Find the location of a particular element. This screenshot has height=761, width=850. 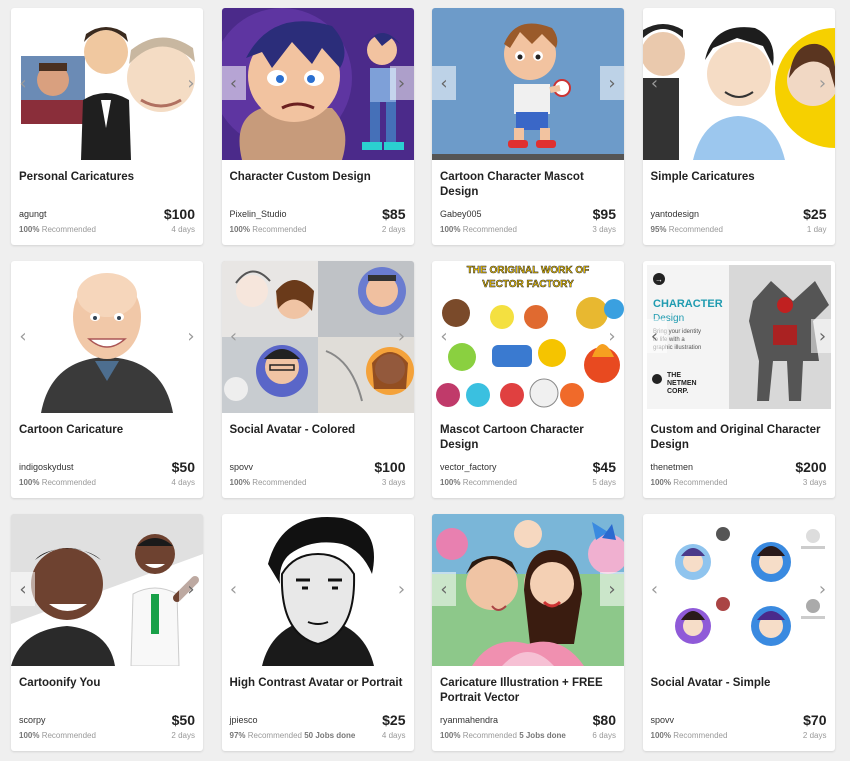

service-title: Personal Caricatures is located at coordinates (107, 177).